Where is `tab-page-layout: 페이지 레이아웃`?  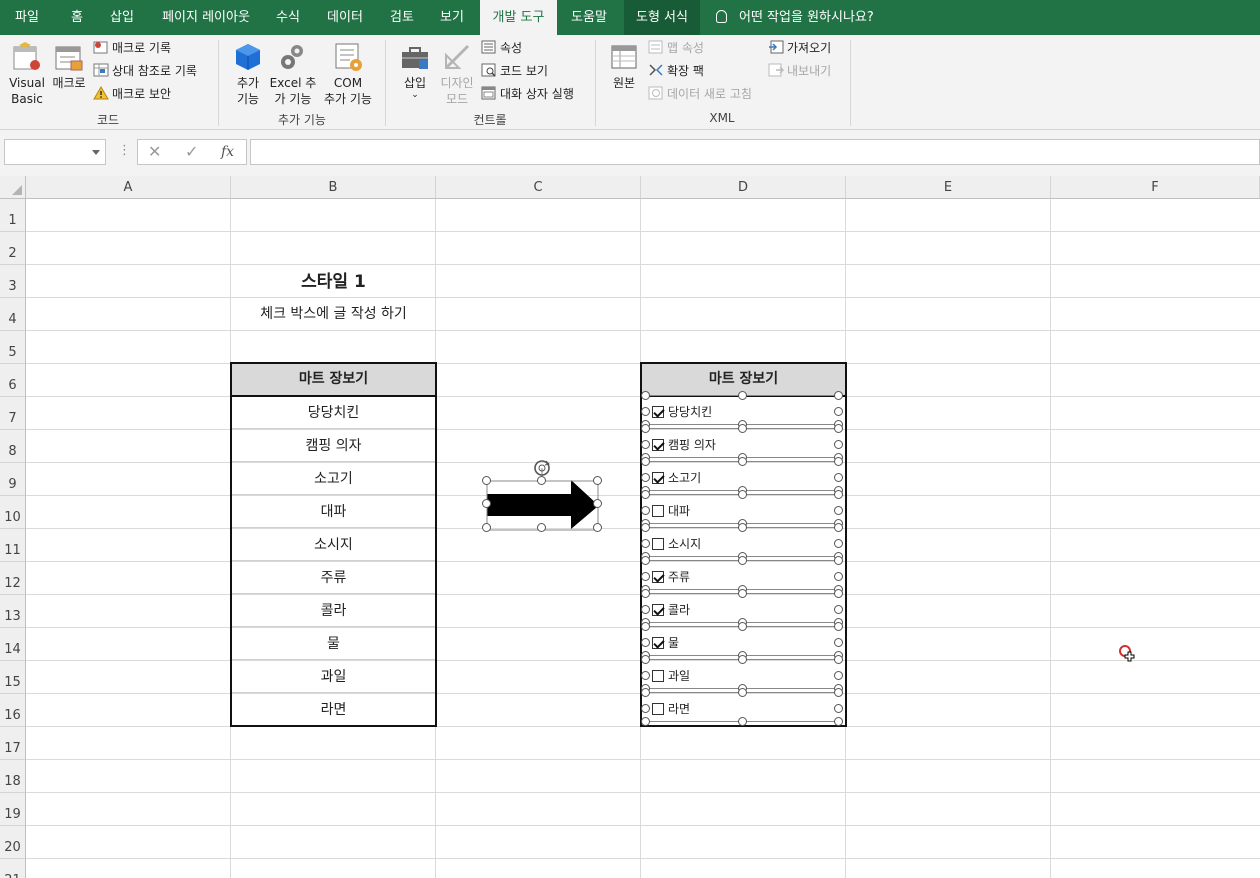 tab-page-layout: 페이지 레이아웃 is located at coordinates (206, 17).